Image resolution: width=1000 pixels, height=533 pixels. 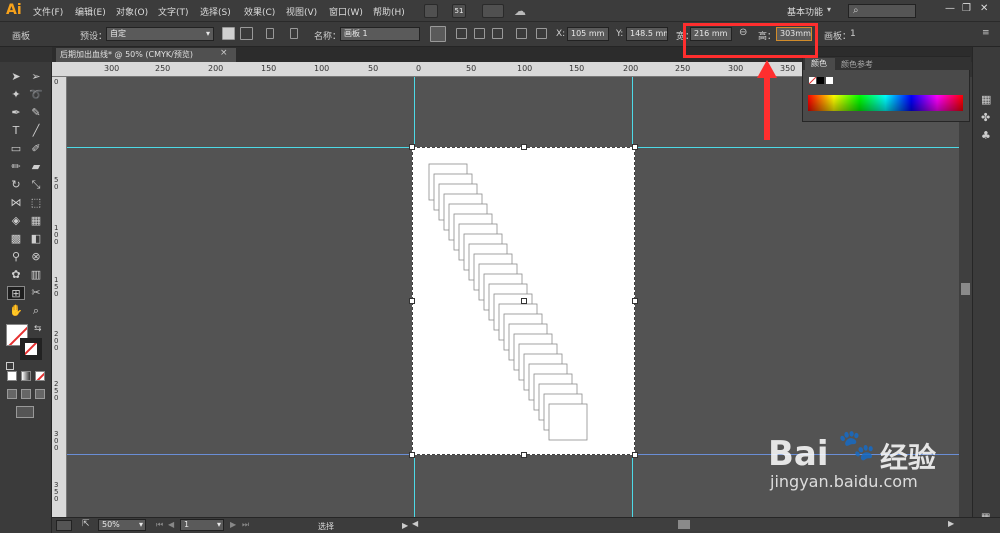 I want to click on lasso-tool-icon: ➰, so click(x=36, y=95).